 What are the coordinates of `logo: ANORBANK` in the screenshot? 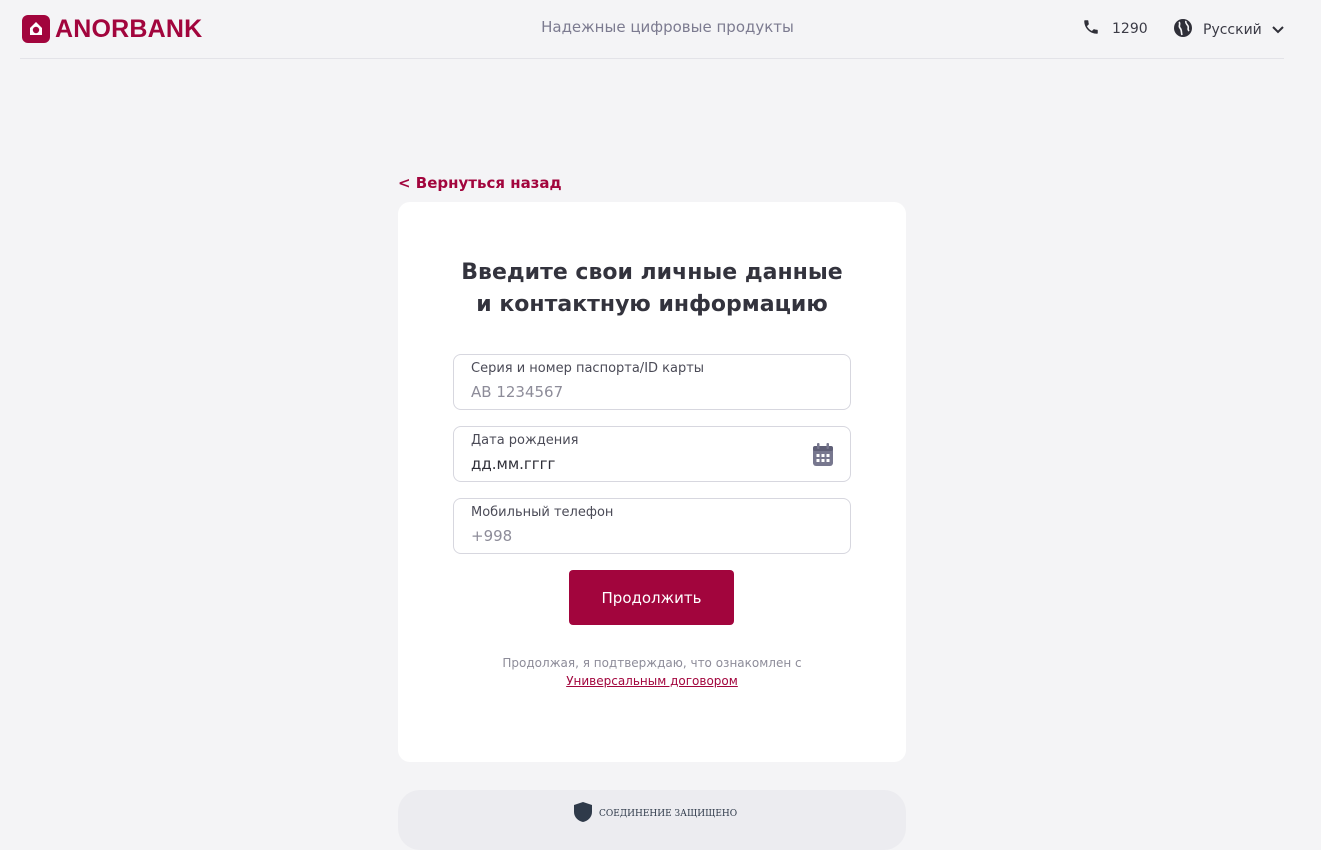 It's located at (112, 29).